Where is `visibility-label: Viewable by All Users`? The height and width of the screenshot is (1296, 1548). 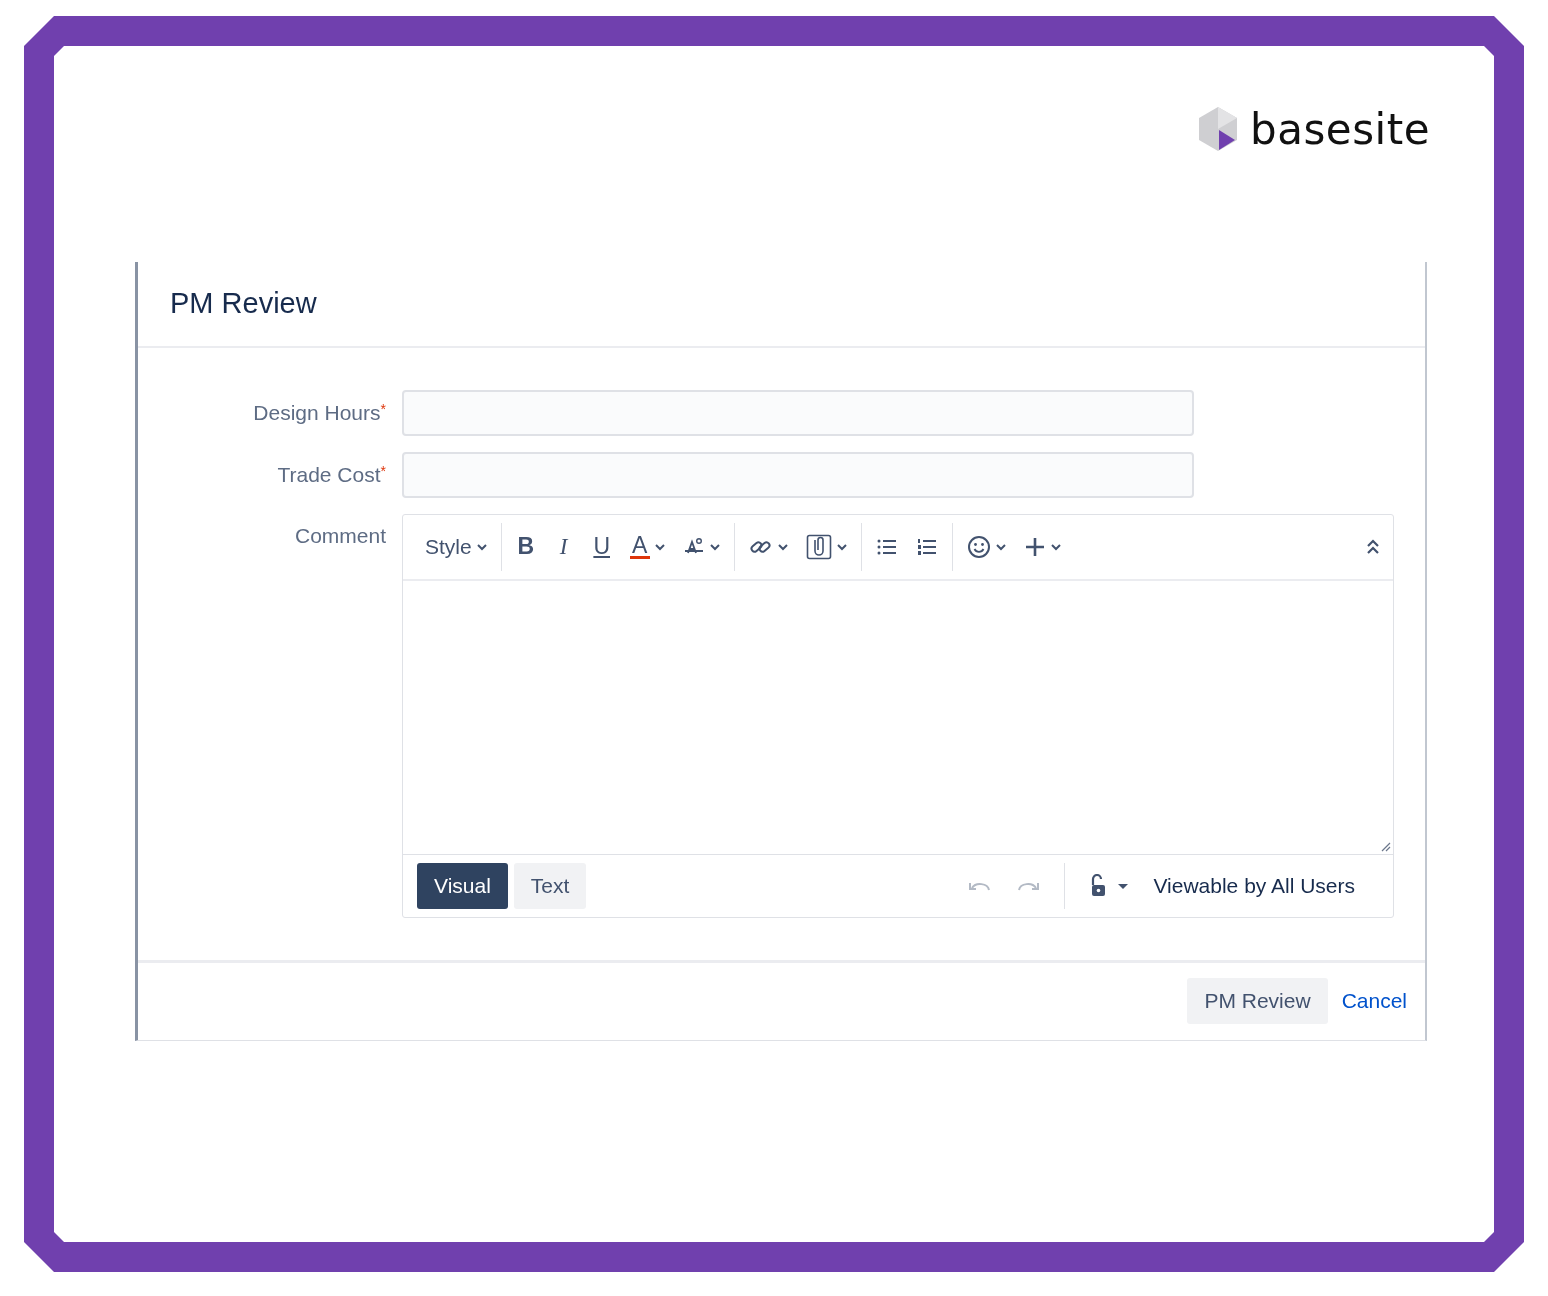 visibility-label: Viewable by All Users is located at coordinates (1254, 885).